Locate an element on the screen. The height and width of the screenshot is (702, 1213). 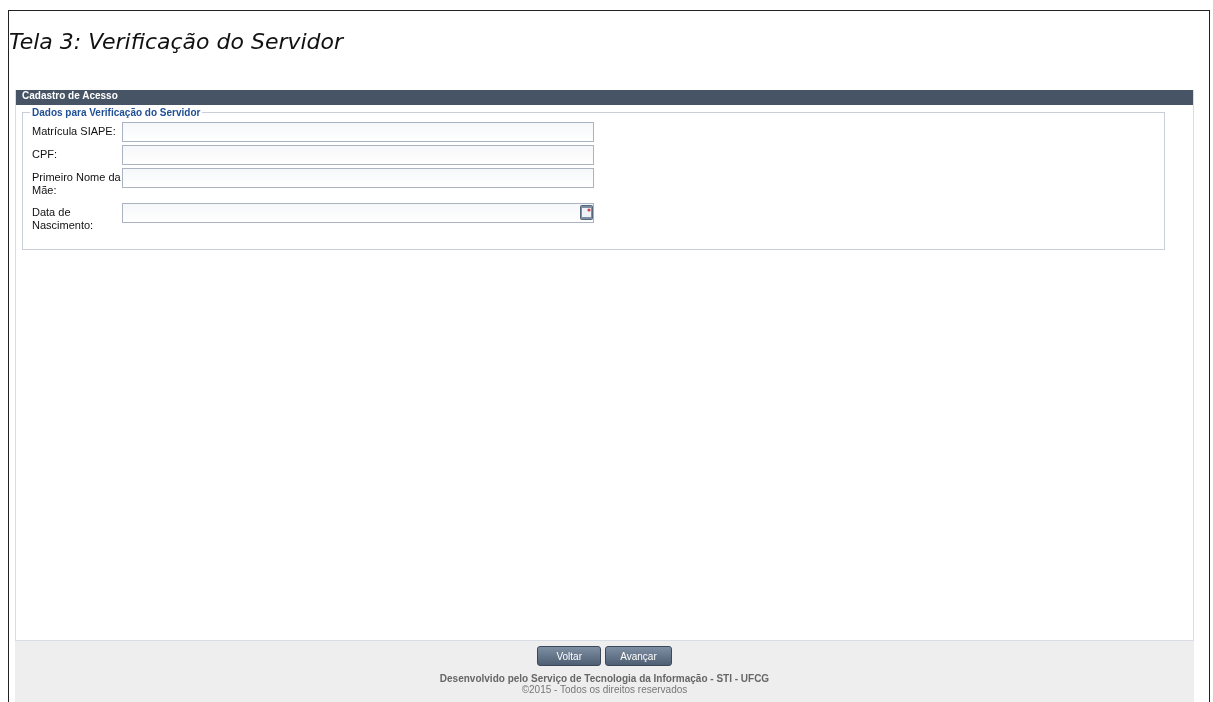
panel-title: Cadastro de Acesso is located at coordinates (604, 97).